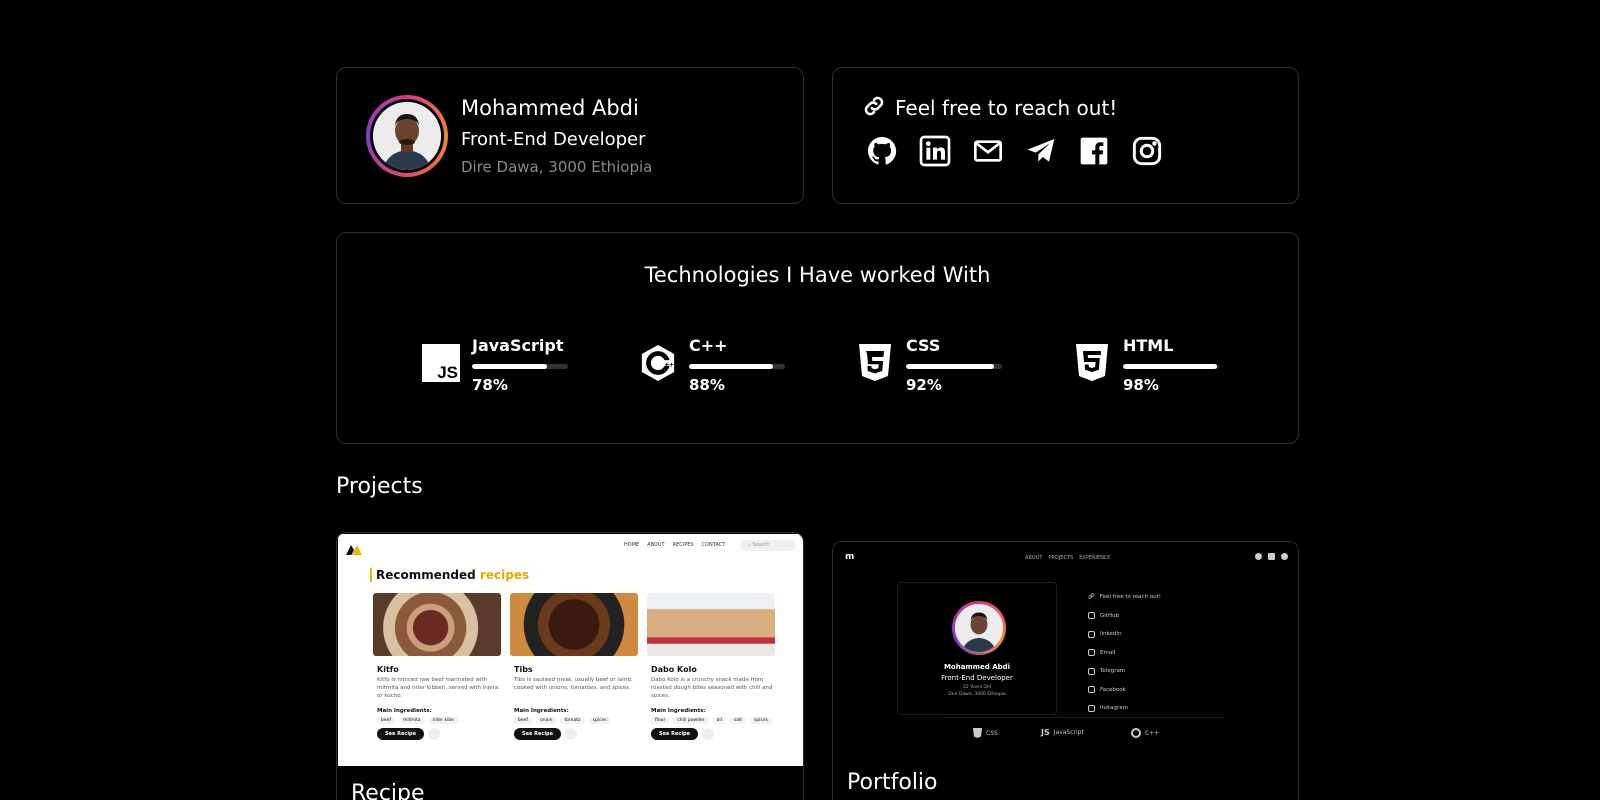 Image resolution: width=1600 pixels, height=800 pixels. I want to click on tech-item-cpp: ++ C++ 88%, so click(729, 366).